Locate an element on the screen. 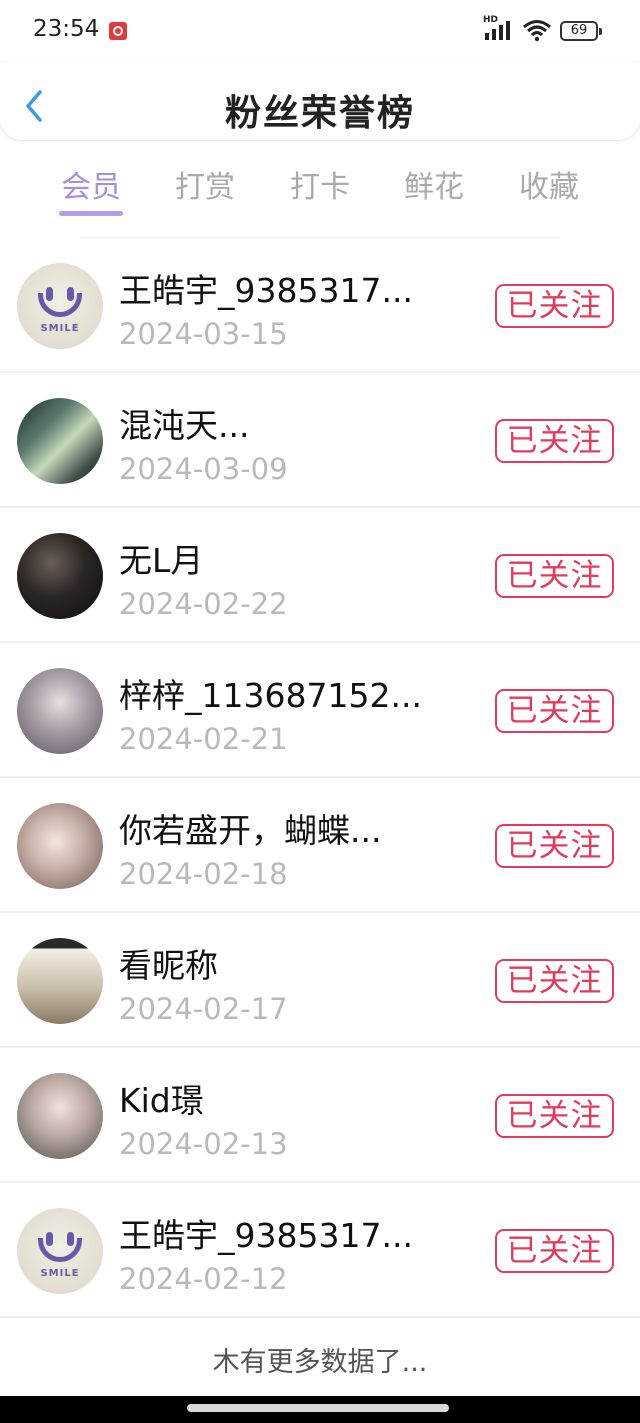  list-item: SMILE 王皓宇_9385317... 2024-02-12 已关注 is located at coordinates (320, 1250).